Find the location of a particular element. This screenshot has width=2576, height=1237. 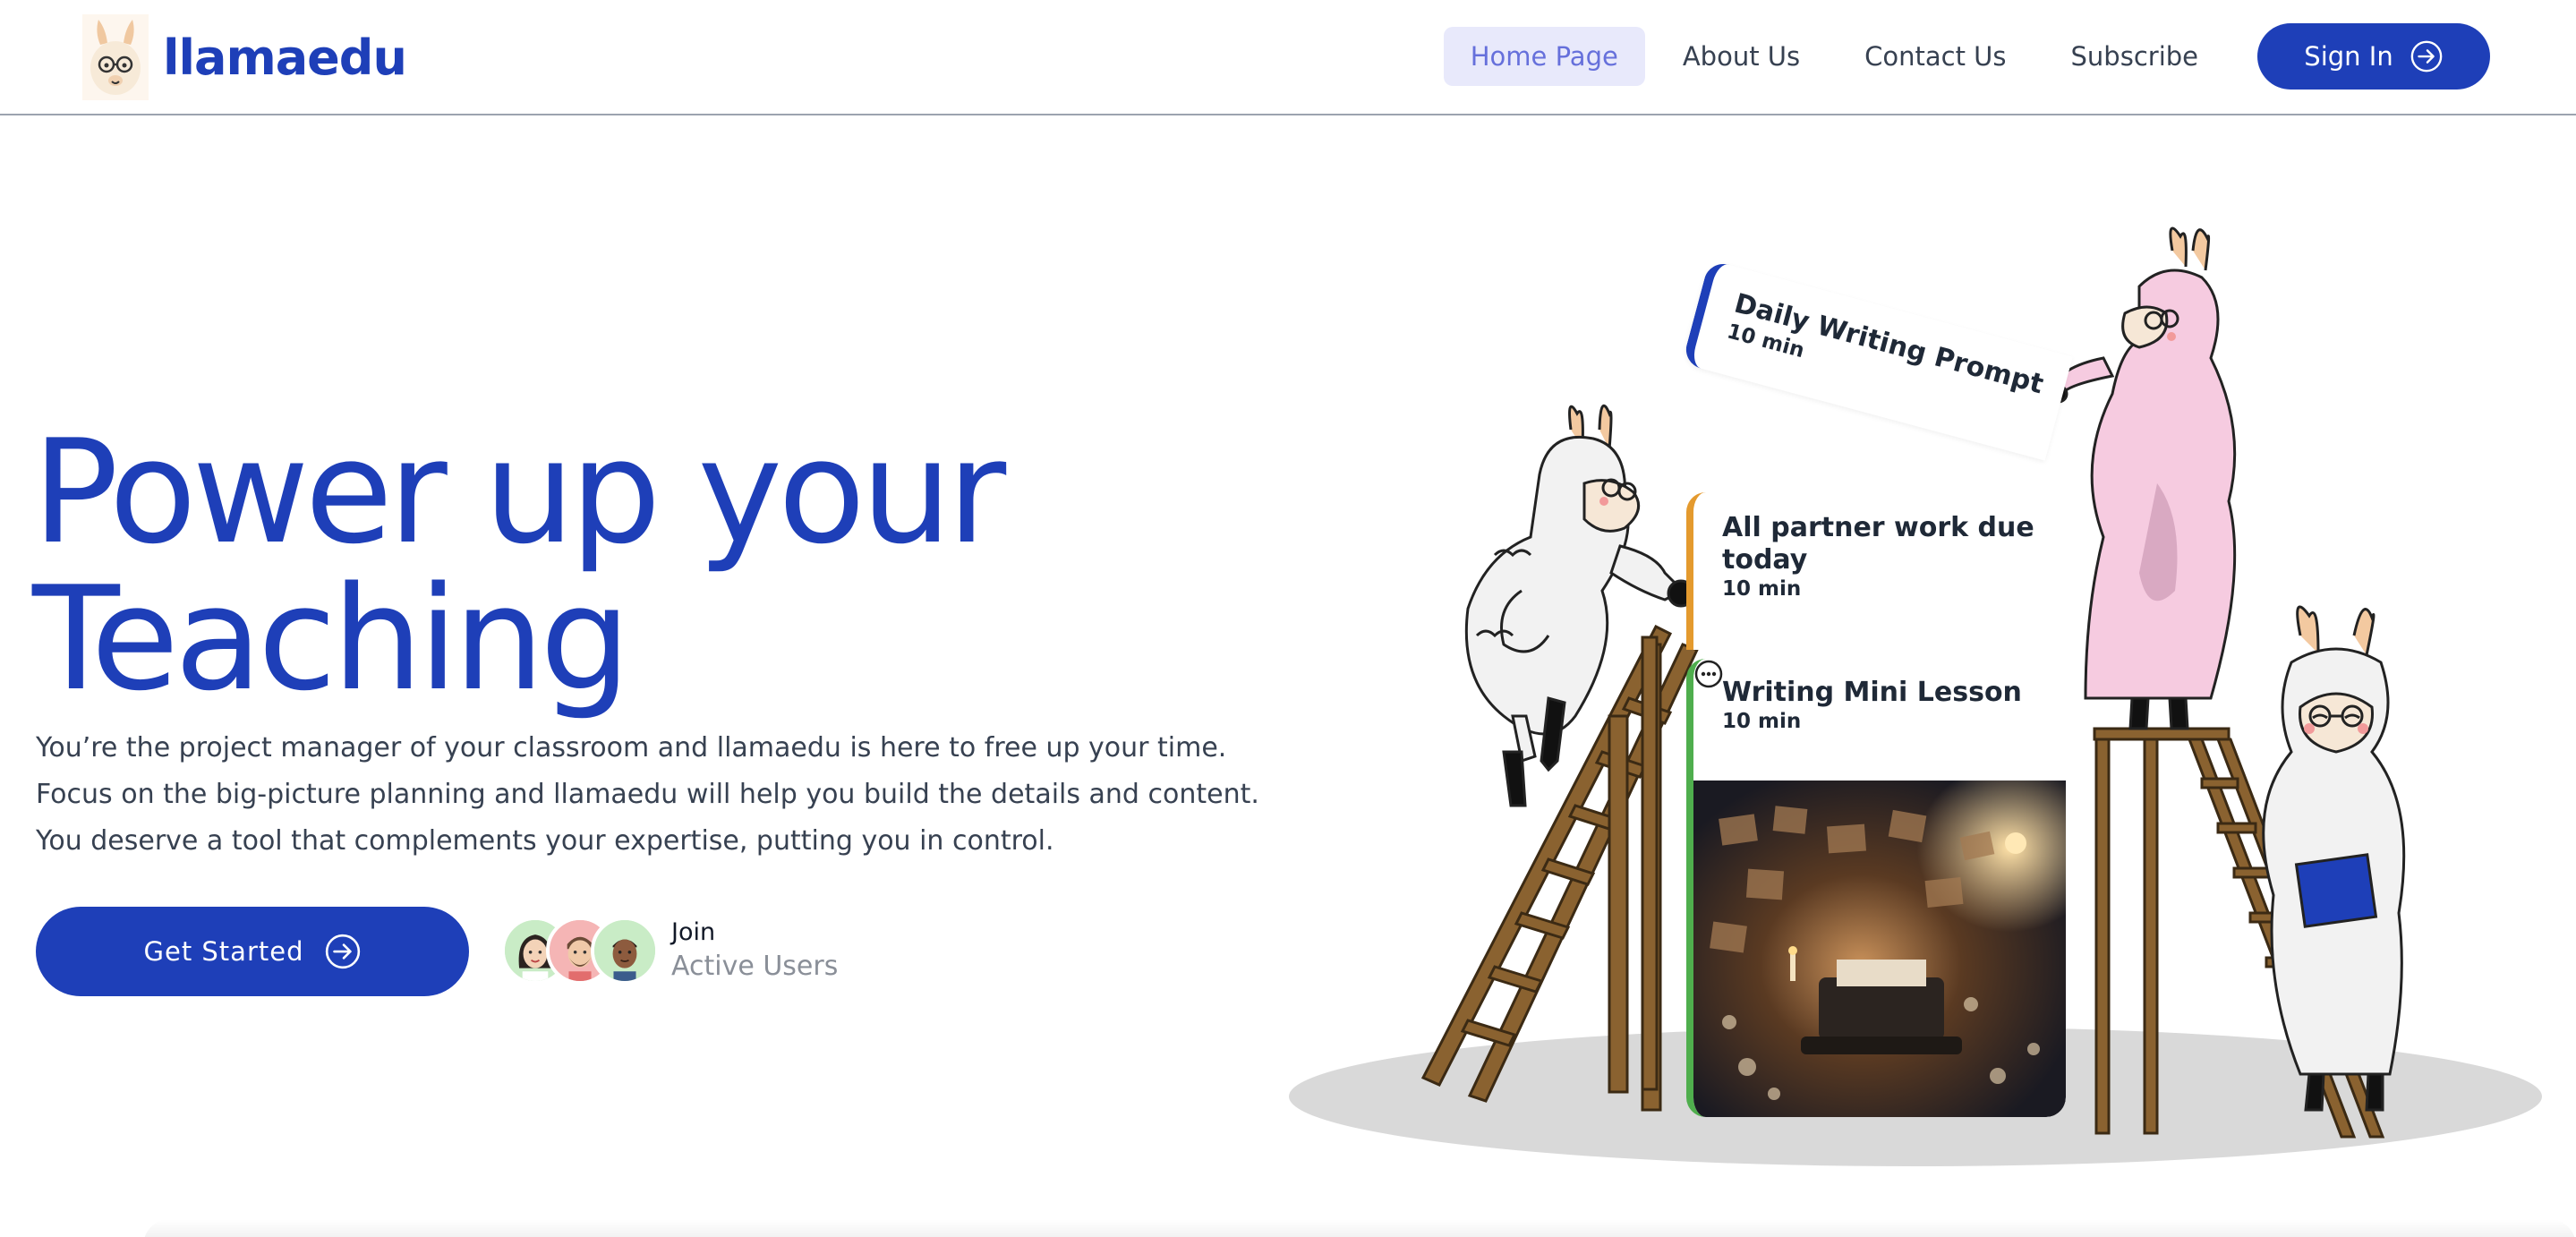

users-text: Join Active Users is located at coordinates (754, 951).